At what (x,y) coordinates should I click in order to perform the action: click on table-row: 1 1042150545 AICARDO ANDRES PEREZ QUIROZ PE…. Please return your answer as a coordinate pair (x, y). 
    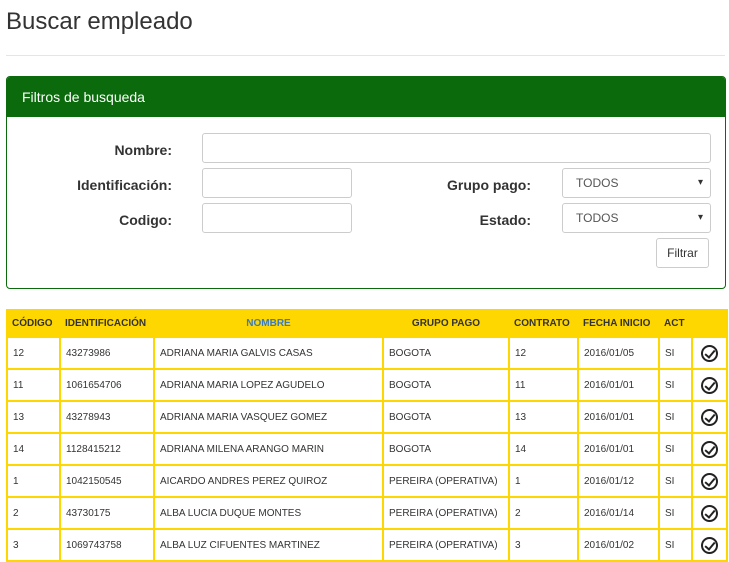
    Looking at the image, I should click on (367, 481).